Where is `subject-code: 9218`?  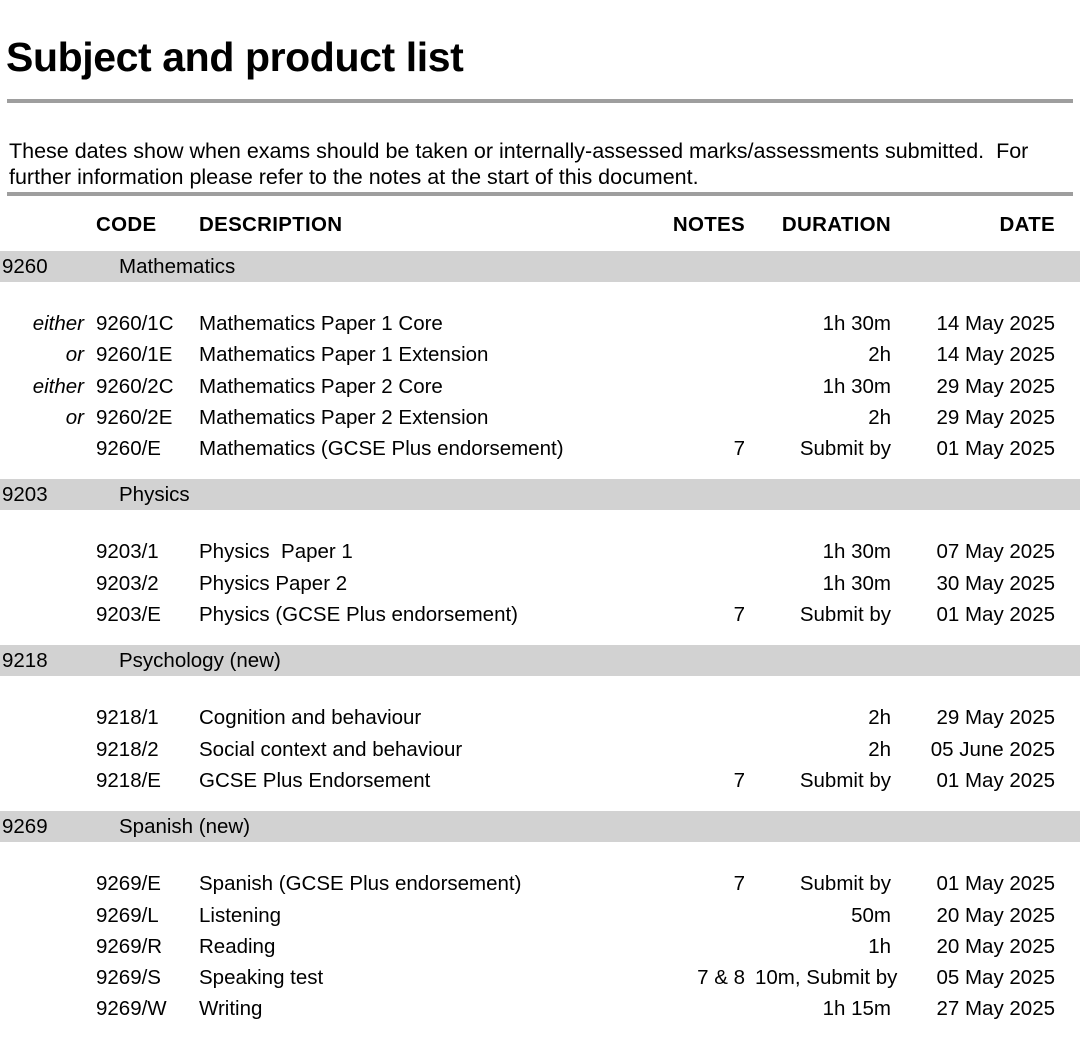 subject-code: 9218 is located at coordinates (25, 661).